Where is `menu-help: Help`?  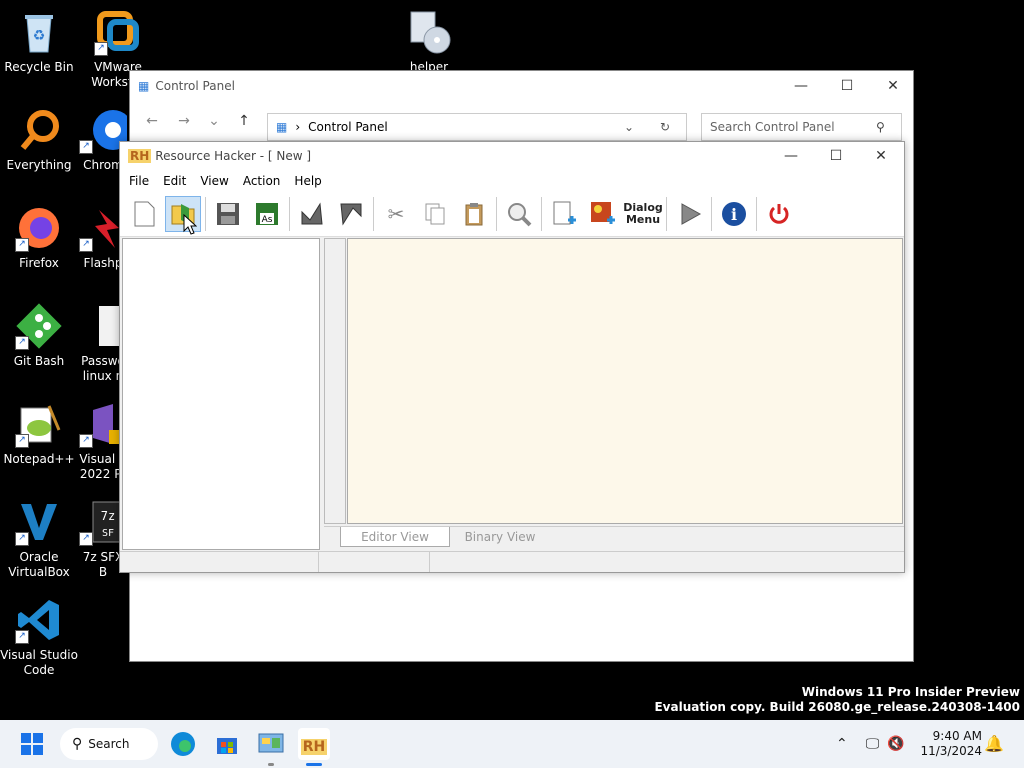
menu-help: Help is located at coordinates (307, 181).